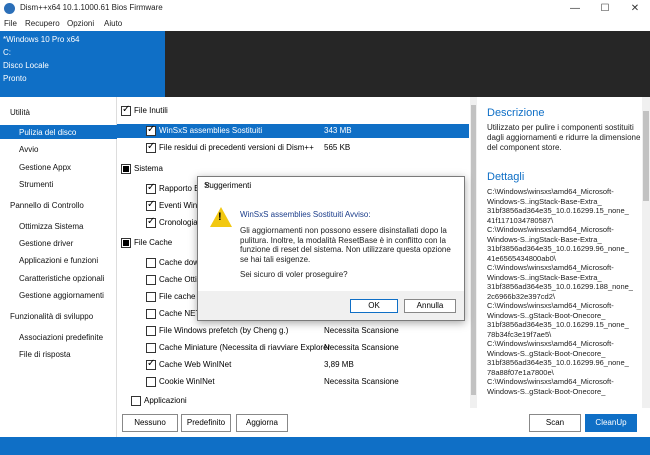 The image size is (650, 455). I want to click on drive-letter: C:, so click(7, 52).